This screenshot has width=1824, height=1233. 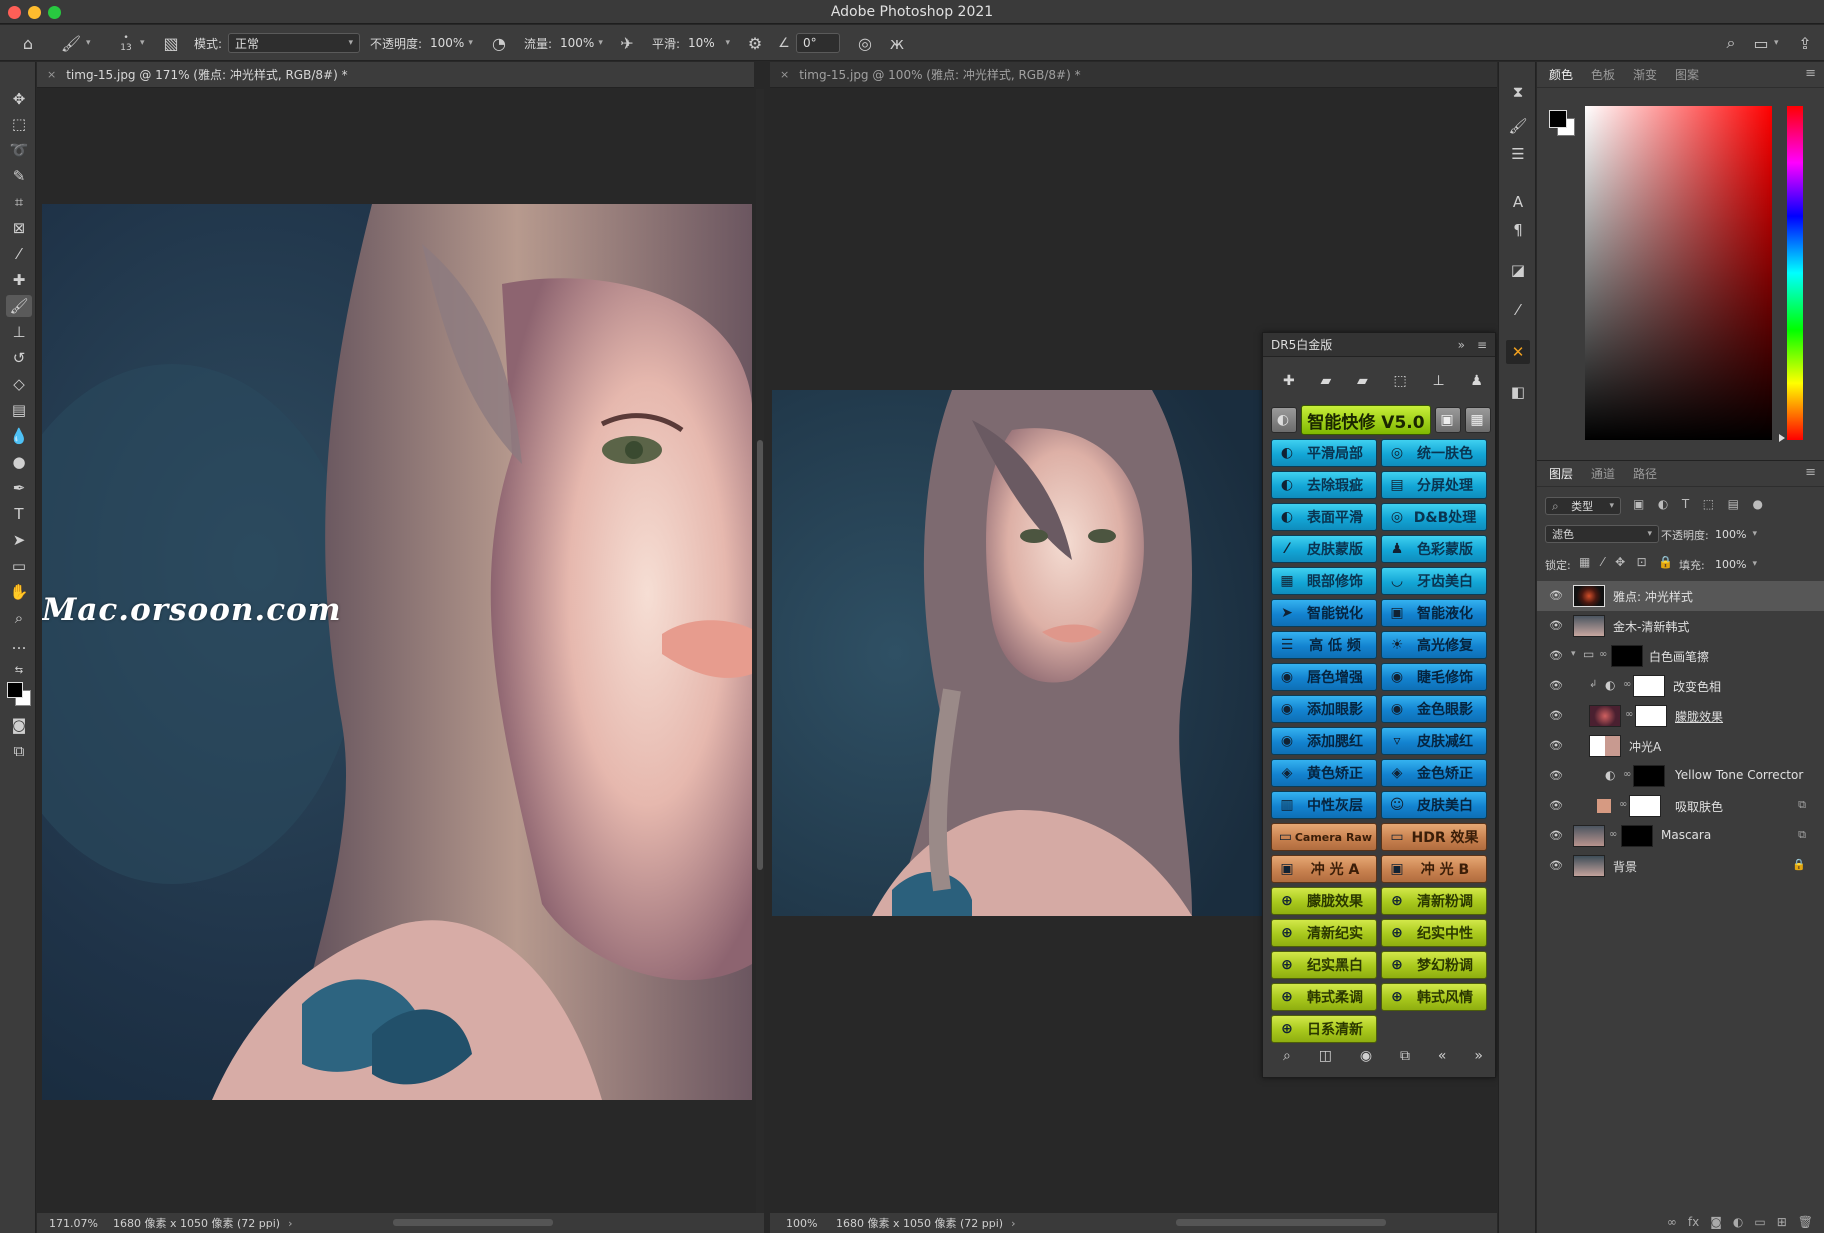 What do you see at coordinates (897, 43) in the screenshot?
I see `symmetry-icon: ж` at bounding box center [897, 43].